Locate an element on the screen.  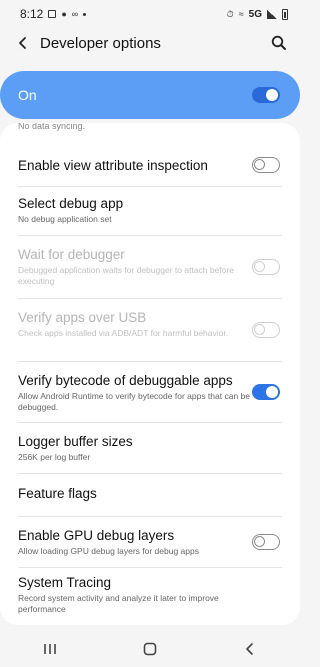
master-switch is located at coordinates (266, 95).